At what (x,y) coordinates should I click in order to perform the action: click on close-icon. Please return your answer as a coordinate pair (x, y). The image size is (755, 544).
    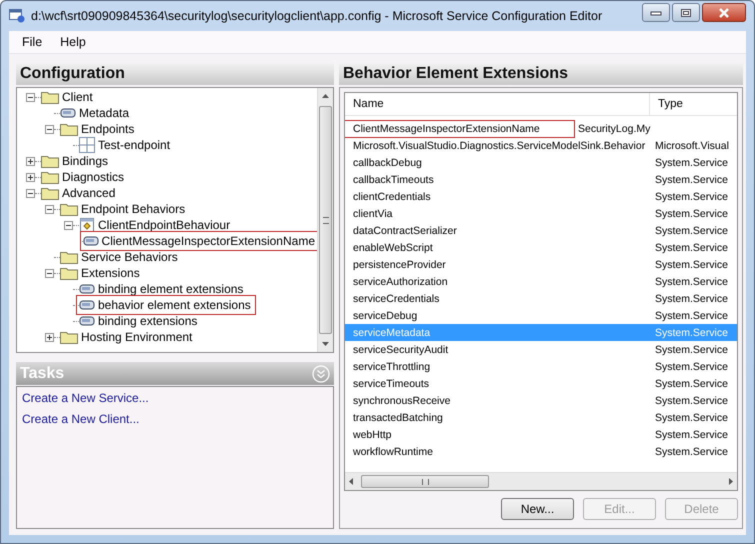
    Looking at the image, I should click on (724, 13).